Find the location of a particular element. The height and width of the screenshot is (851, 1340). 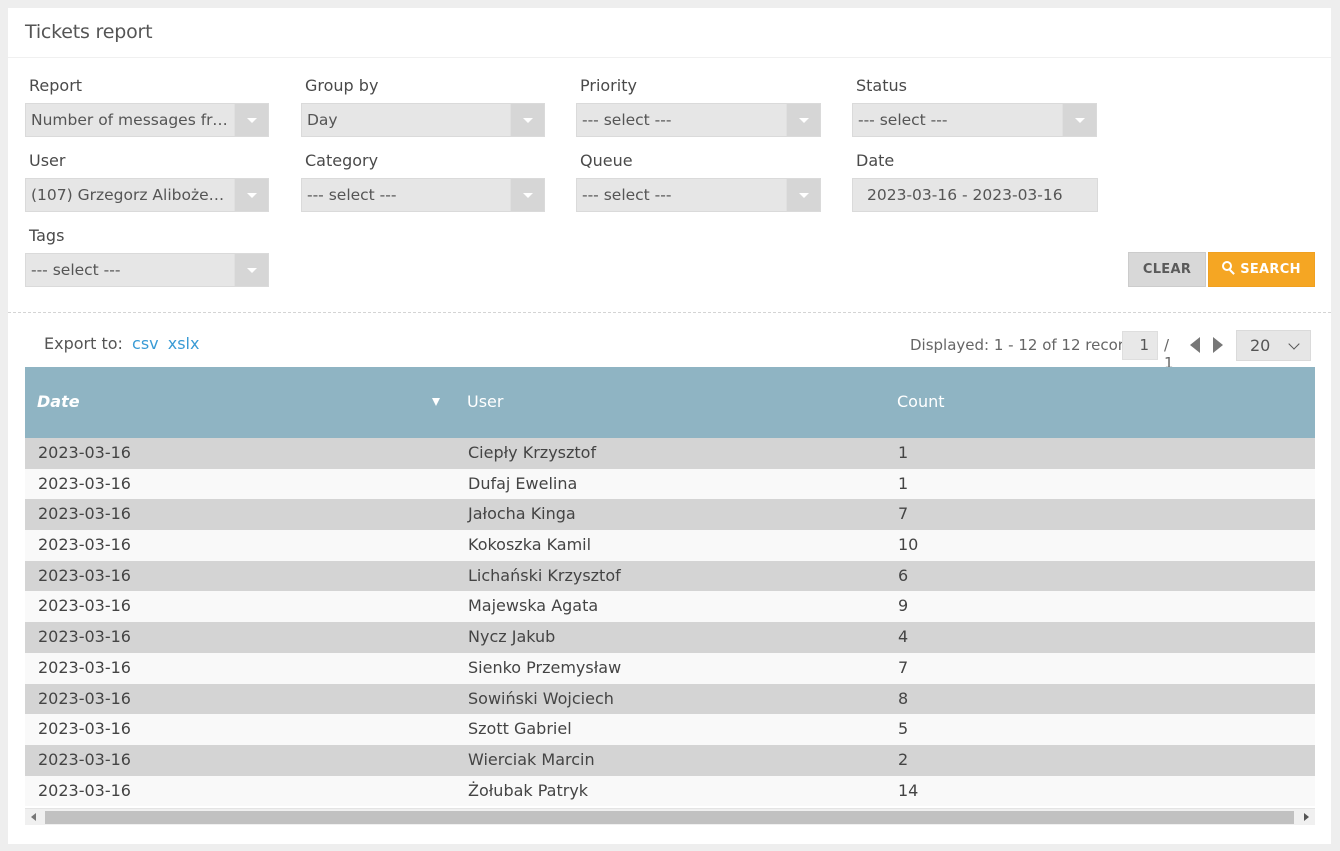

group-by-select: Day is located at coordinates (423, 120).